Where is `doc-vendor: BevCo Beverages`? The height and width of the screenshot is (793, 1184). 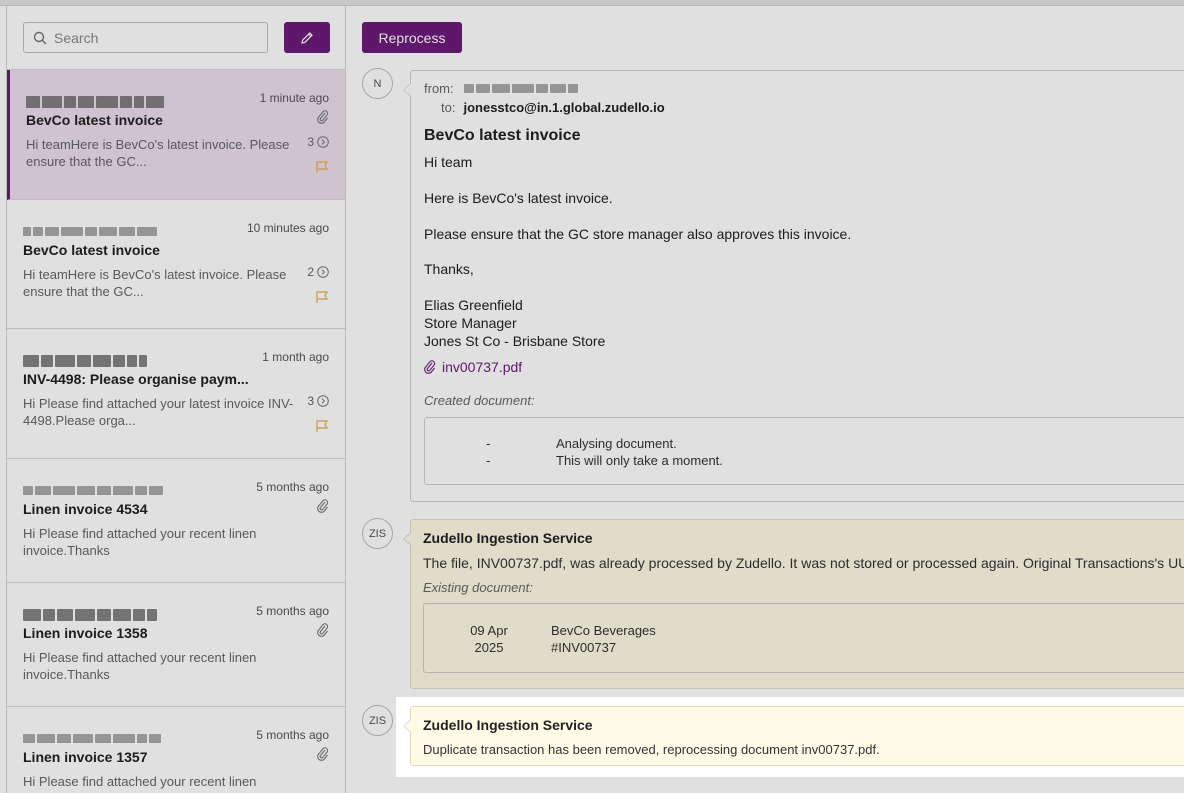 doc-vendor: BevCo Beverages is located at coordinates (603, 630).